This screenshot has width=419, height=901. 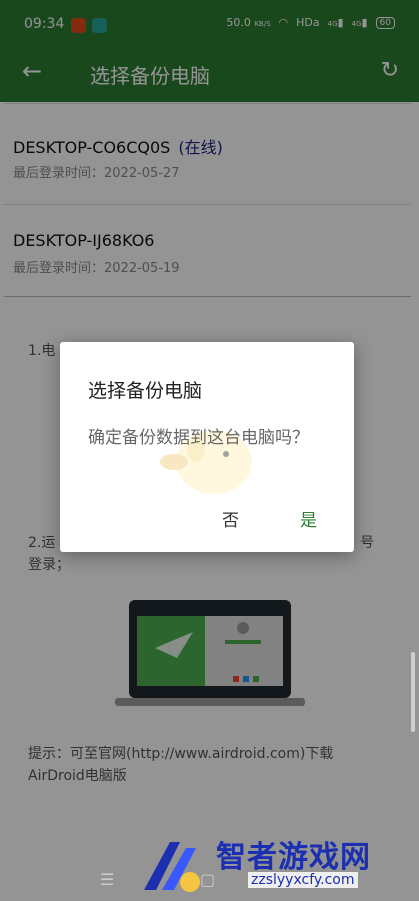 What do you see at coordinates (230, 518) in the screenshot?
I see `cancel-button: 否` at bounding box center [230, 518].